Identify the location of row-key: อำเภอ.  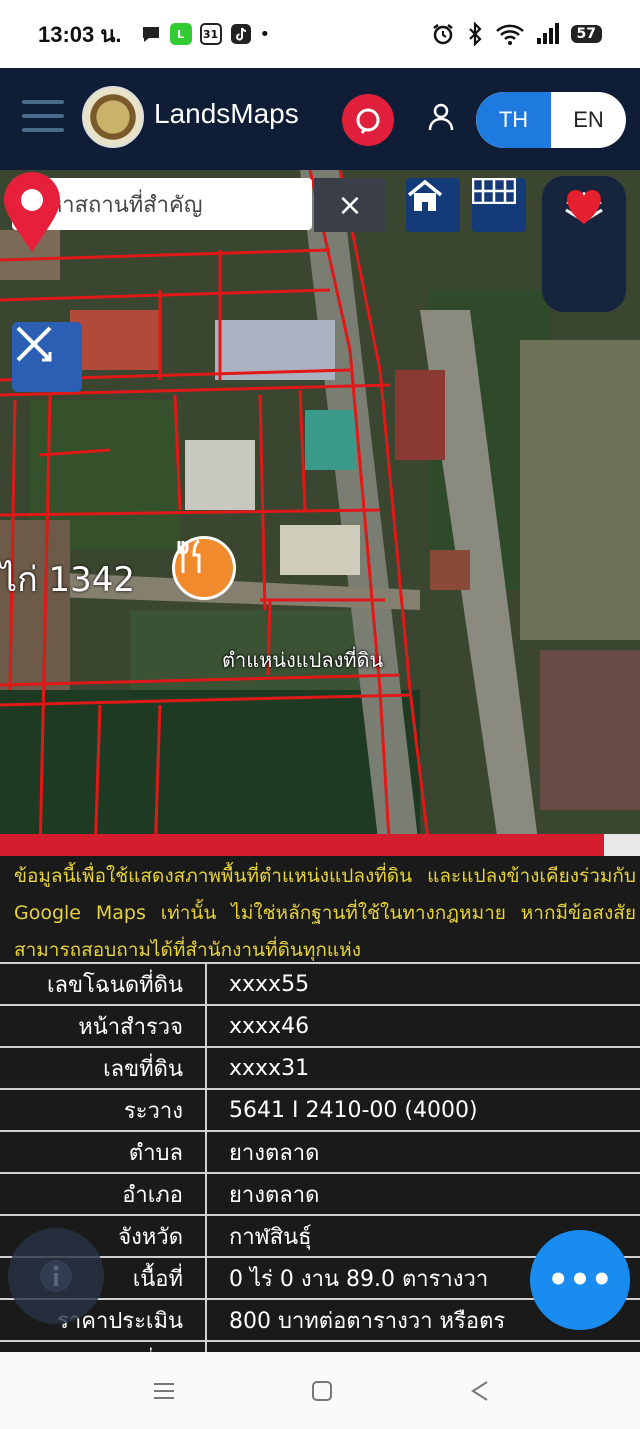
(103, 1193).